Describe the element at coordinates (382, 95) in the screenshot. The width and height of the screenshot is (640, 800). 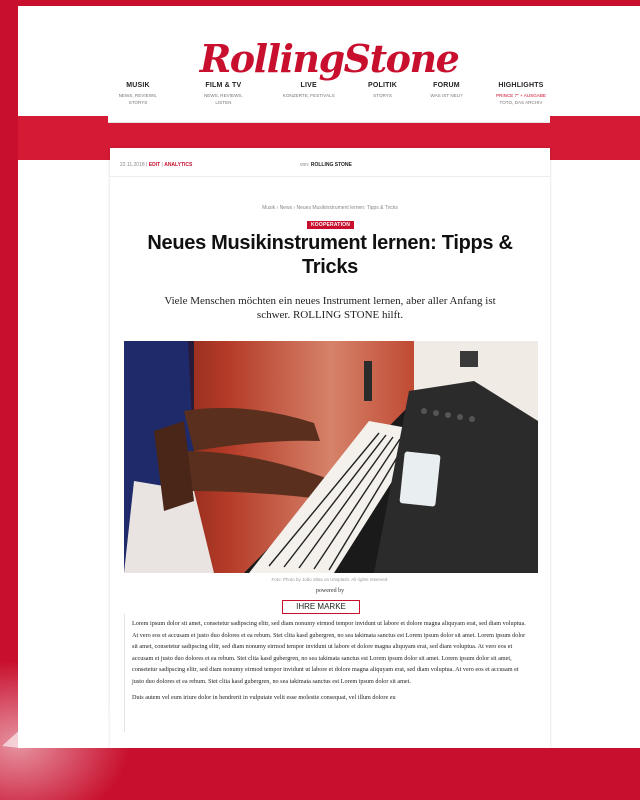
I see `nav-subtitle: STORYS` at that location.